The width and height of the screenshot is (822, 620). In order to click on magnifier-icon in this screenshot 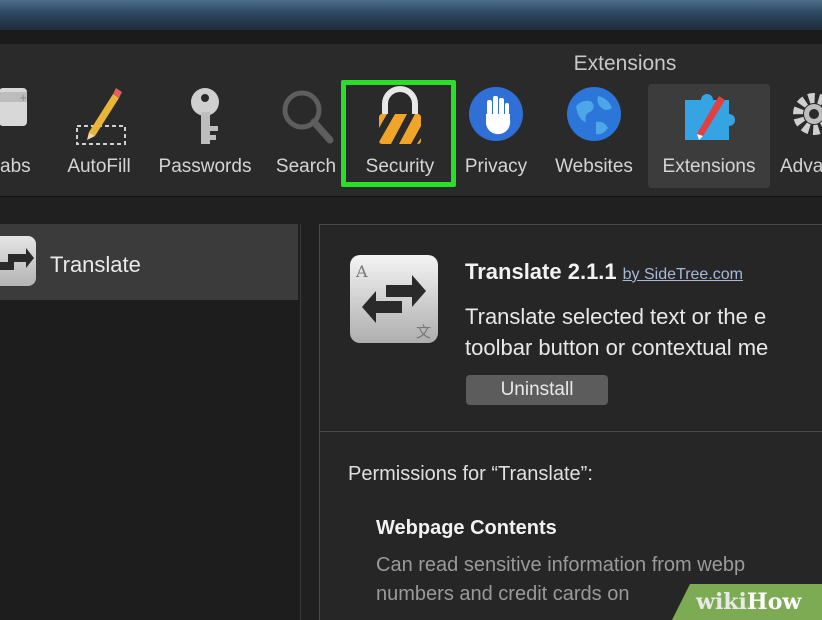, I will do `click(306, 119)`.